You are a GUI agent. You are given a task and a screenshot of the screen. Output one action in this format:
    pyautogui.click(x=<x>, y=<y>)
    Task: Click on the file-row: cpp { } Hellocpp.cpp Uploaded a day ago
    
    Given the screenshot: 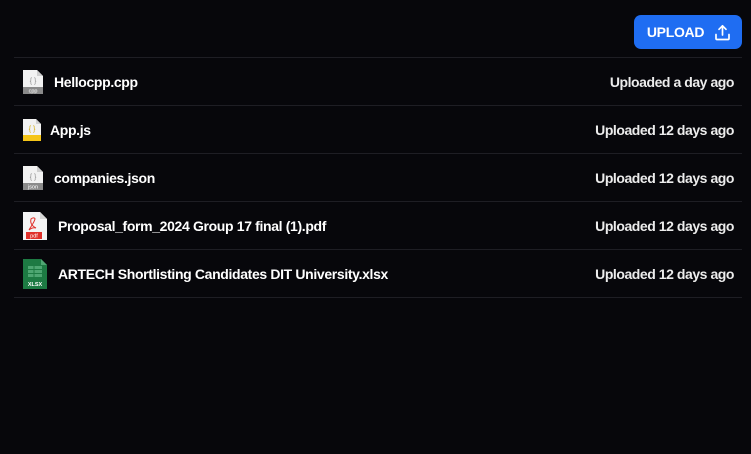 What is the action you would take?
    pyautogui.click(x=378, y=82)
    